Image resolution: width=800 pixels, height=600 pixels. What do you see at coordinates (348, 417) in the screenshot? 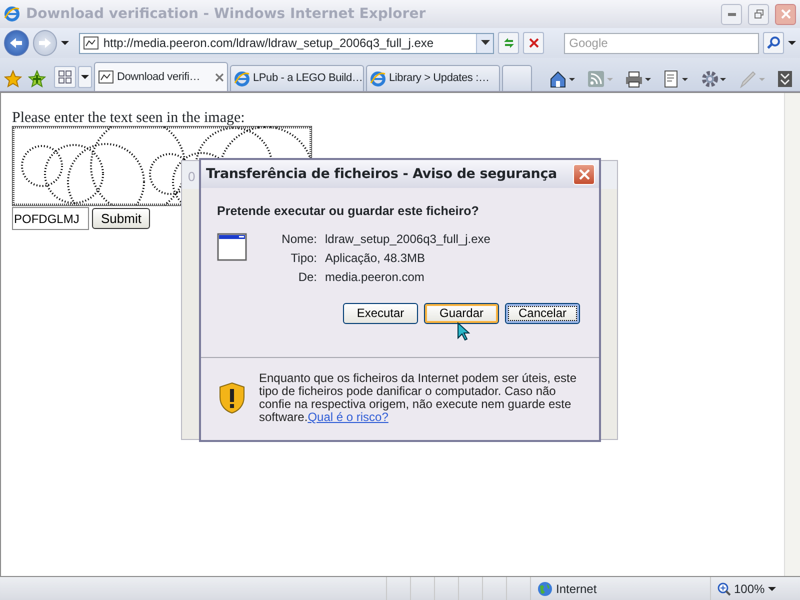
I see `risk-link: Qual é o risco?` at bounding box center [348, 417].